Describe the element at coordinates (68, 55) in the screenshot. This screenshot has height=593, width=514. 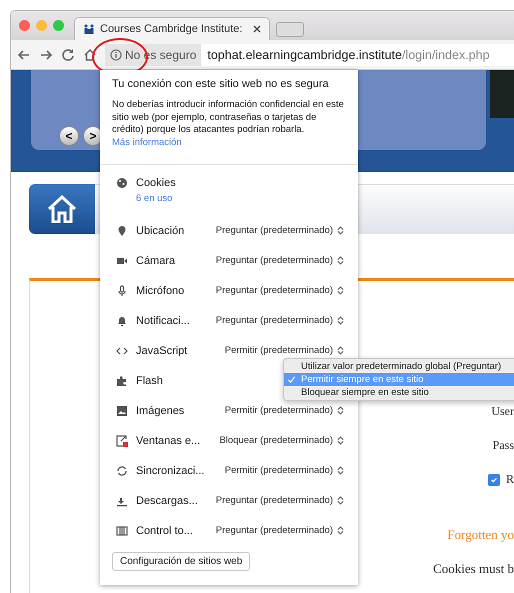
I see `reload-icon` at that location.